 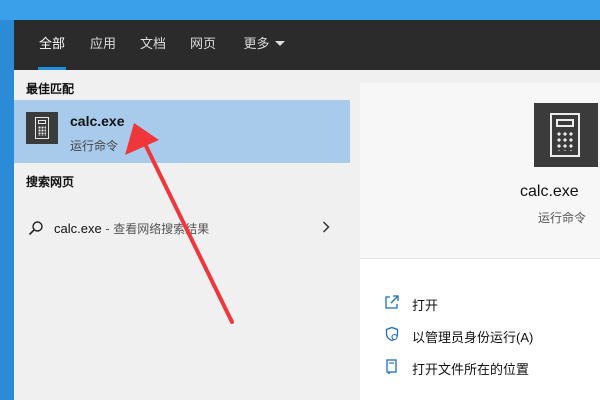 What do you see at coordinates (471, 369) in the screenshot?
I see `open-file-location-label: 打开文件所在的位置` at bounding box center [471, 369].